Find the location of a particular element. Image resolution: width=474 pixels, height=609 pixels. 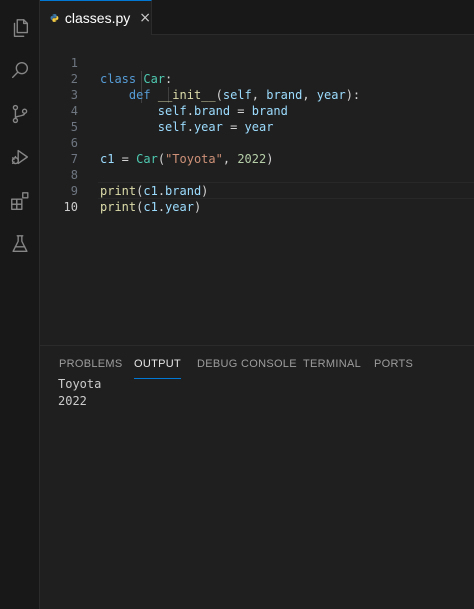

code-line: 2 def __init__(self, brand, year): is located at coordinates (257, 78).